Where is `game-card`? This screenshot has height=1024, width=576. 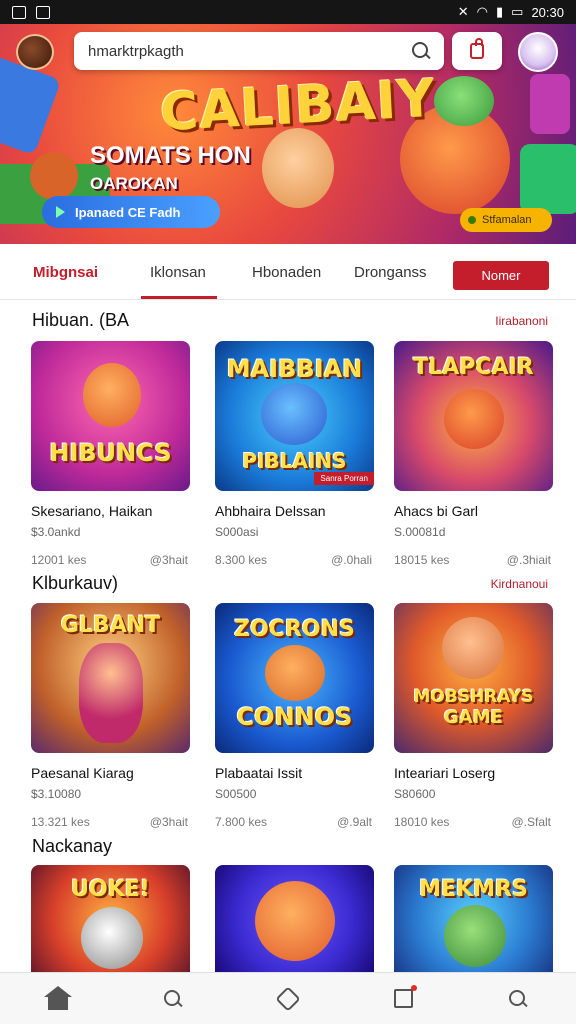
game-card is located at coordinates (294, 918).